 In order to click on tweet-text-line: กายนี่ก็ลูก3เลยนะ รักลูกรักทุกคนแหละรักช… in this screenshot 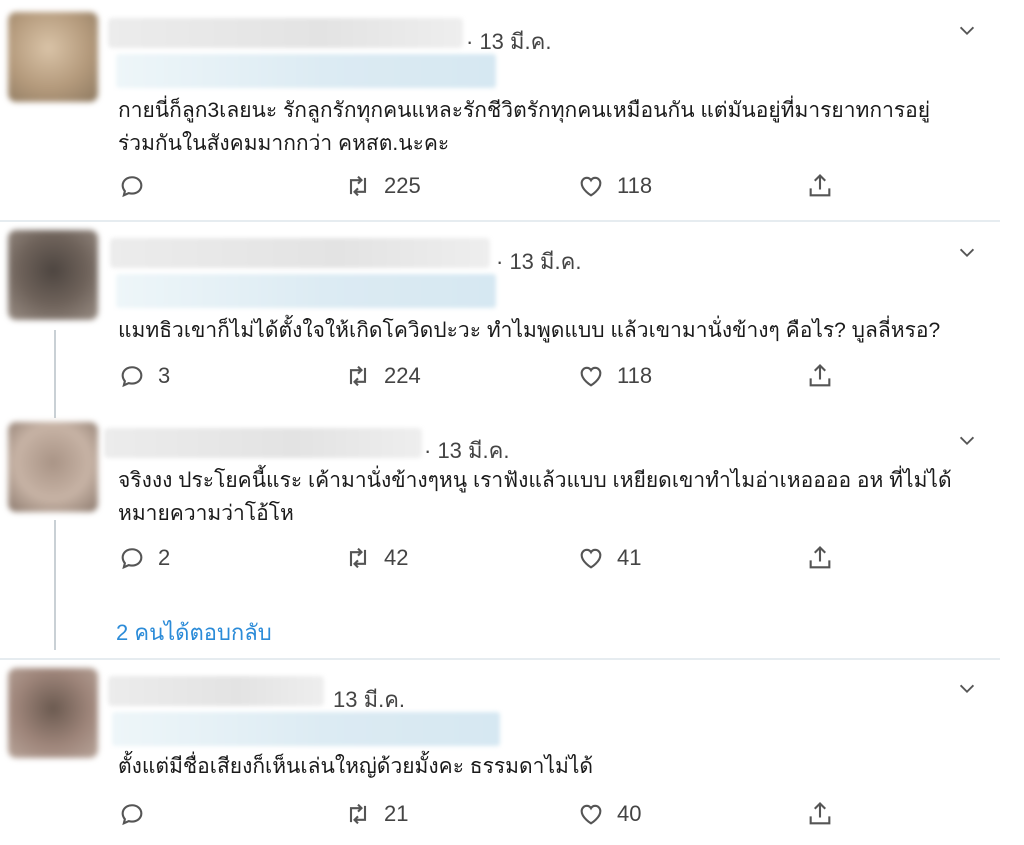, I will do `click(524, 110)`.